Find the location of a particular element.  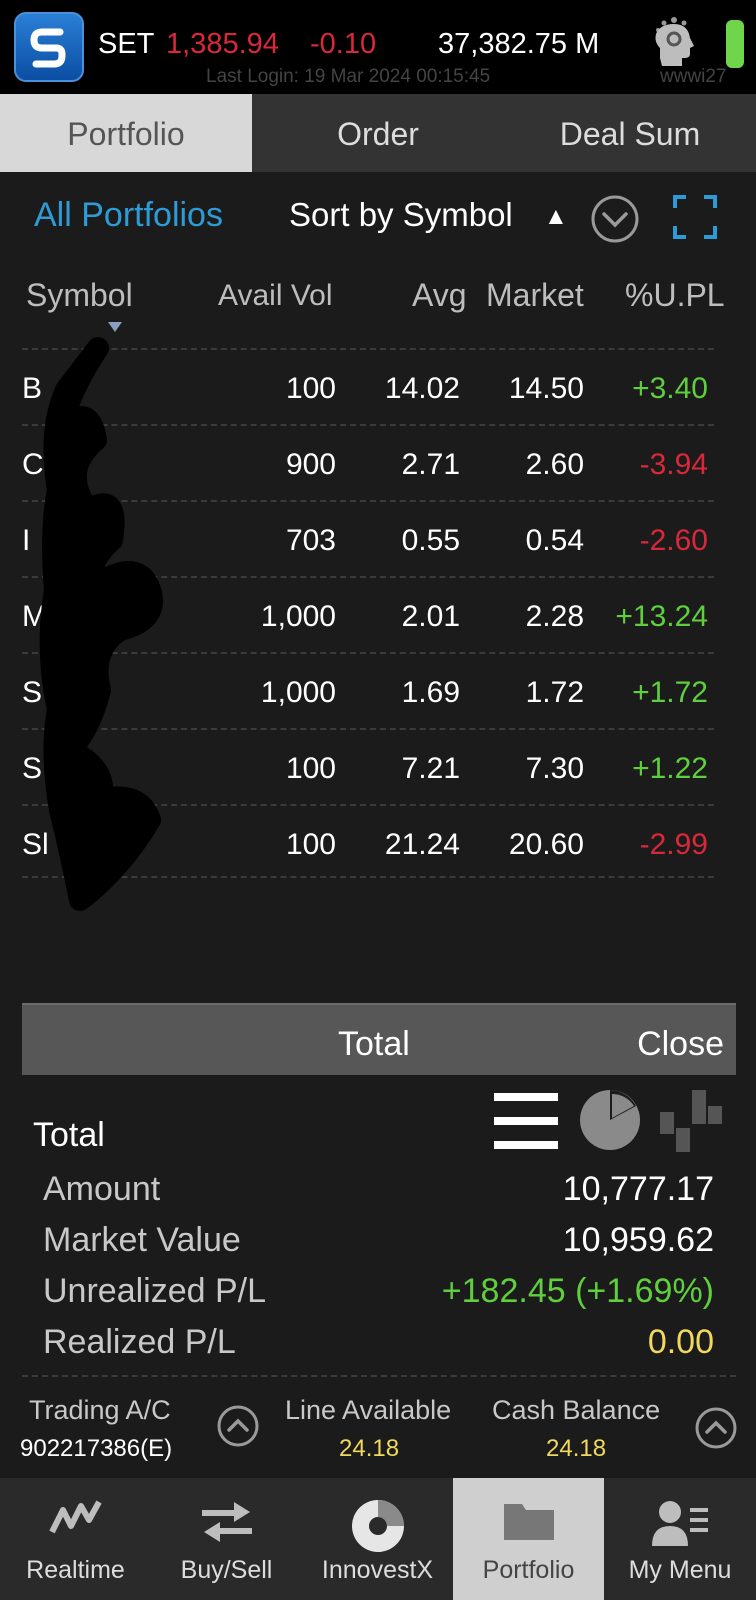

profile-head-icon is located at coordinates (674, 42).